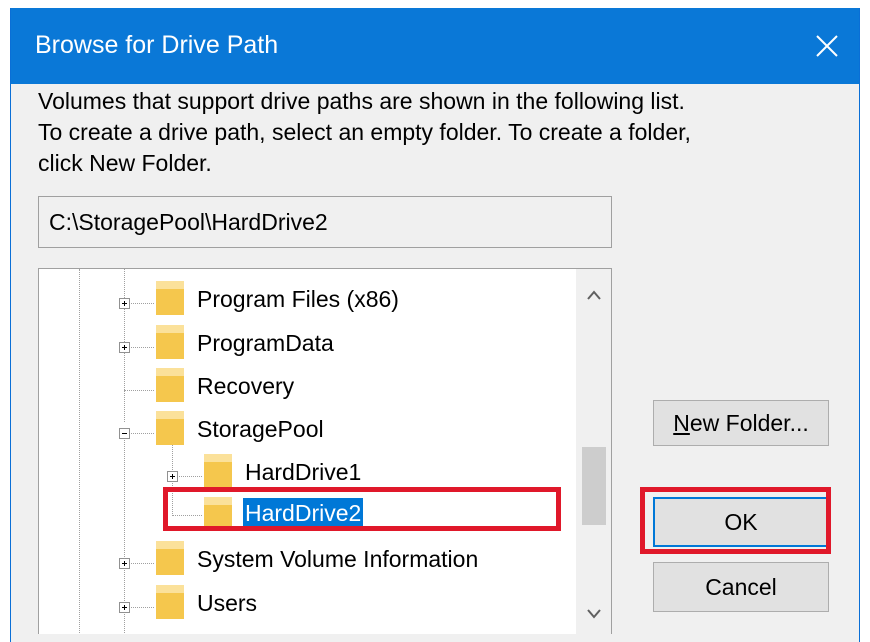  Describe the element at coordinates (309, 603) in the screenshot. I see `tree-item-users: Users` at that location.